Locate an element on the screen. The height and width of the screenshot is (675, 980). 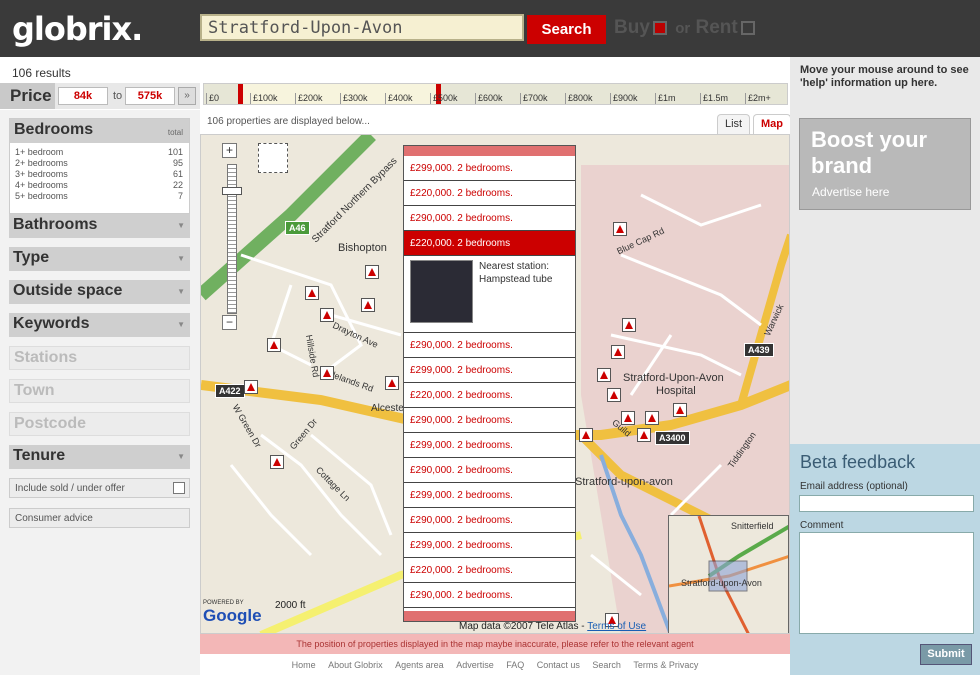
overview-map-roads is located at coordinates (728, 574).